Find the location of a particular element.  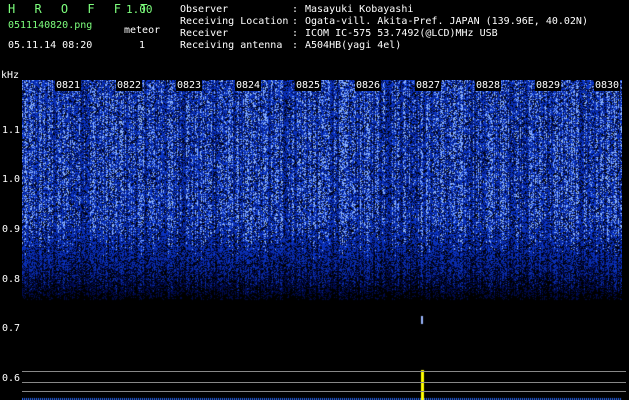

antenna-value: A504HB(yagi 4el) is located at coordinates (353, 45).